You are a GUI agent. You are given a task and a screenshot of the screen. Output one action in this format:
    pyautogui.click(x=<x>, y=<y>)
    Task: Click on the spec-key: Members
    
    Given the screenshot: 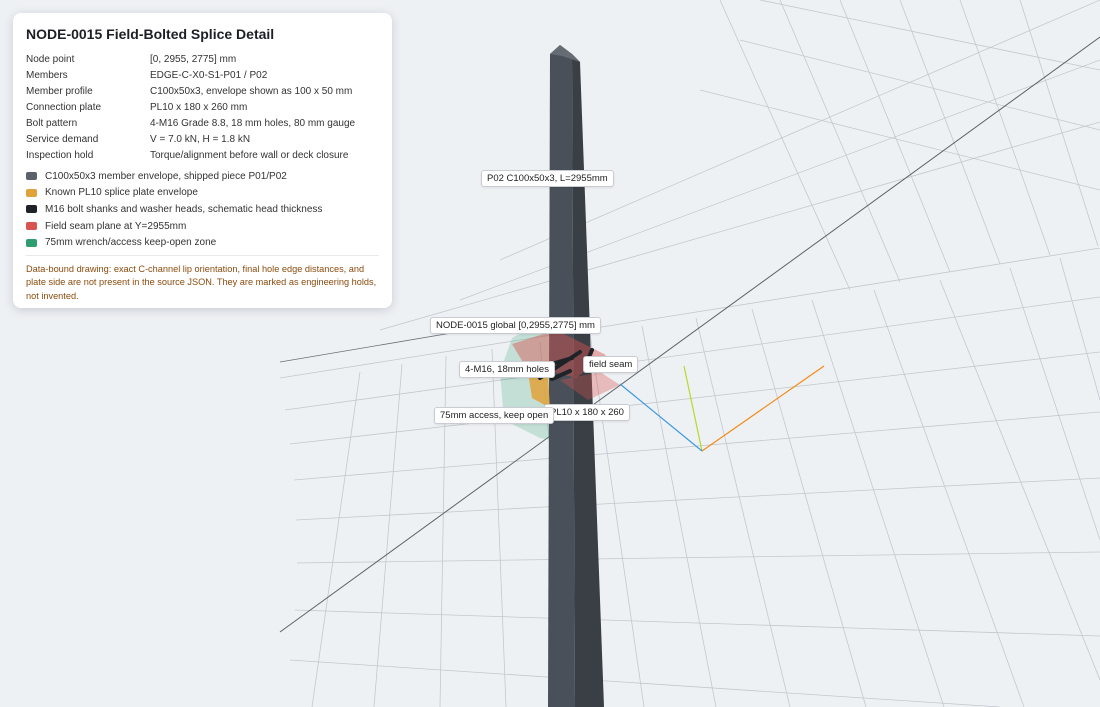 What is the action you would take?
    pyautogui.click(x=47, y=75)
    